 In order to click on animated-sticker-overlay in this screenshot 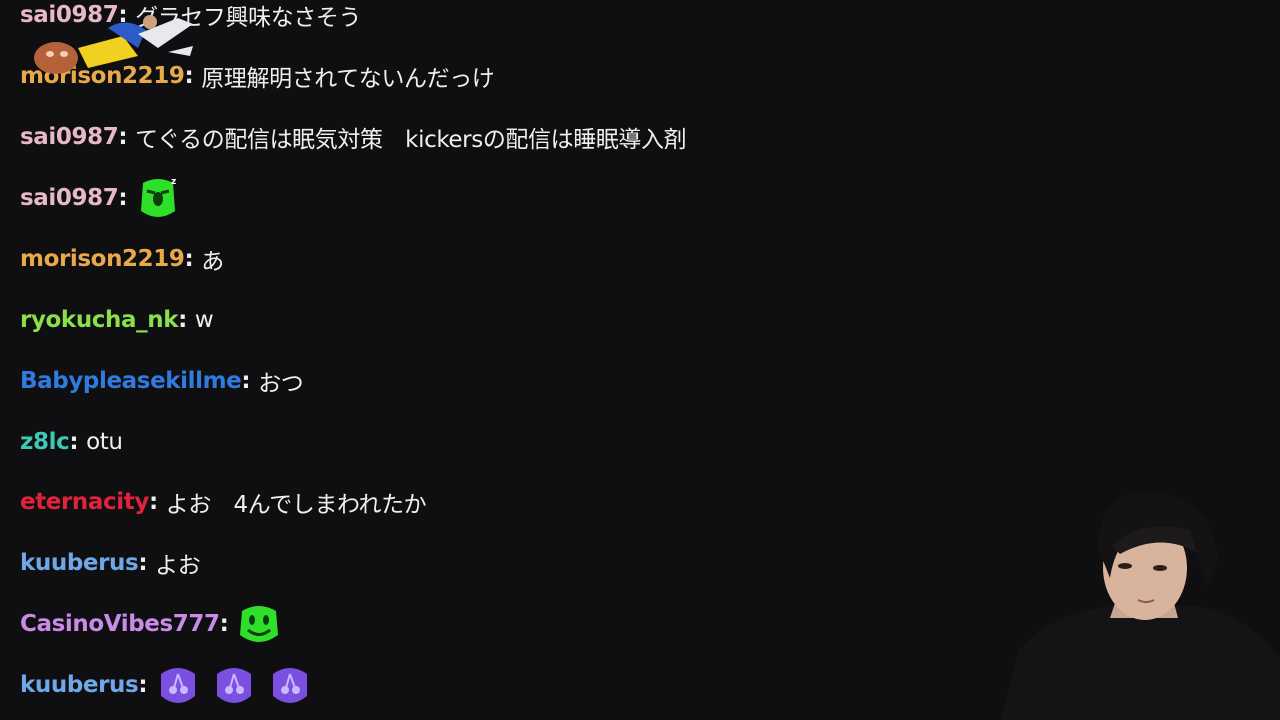, I will do `click(113, 44)`.